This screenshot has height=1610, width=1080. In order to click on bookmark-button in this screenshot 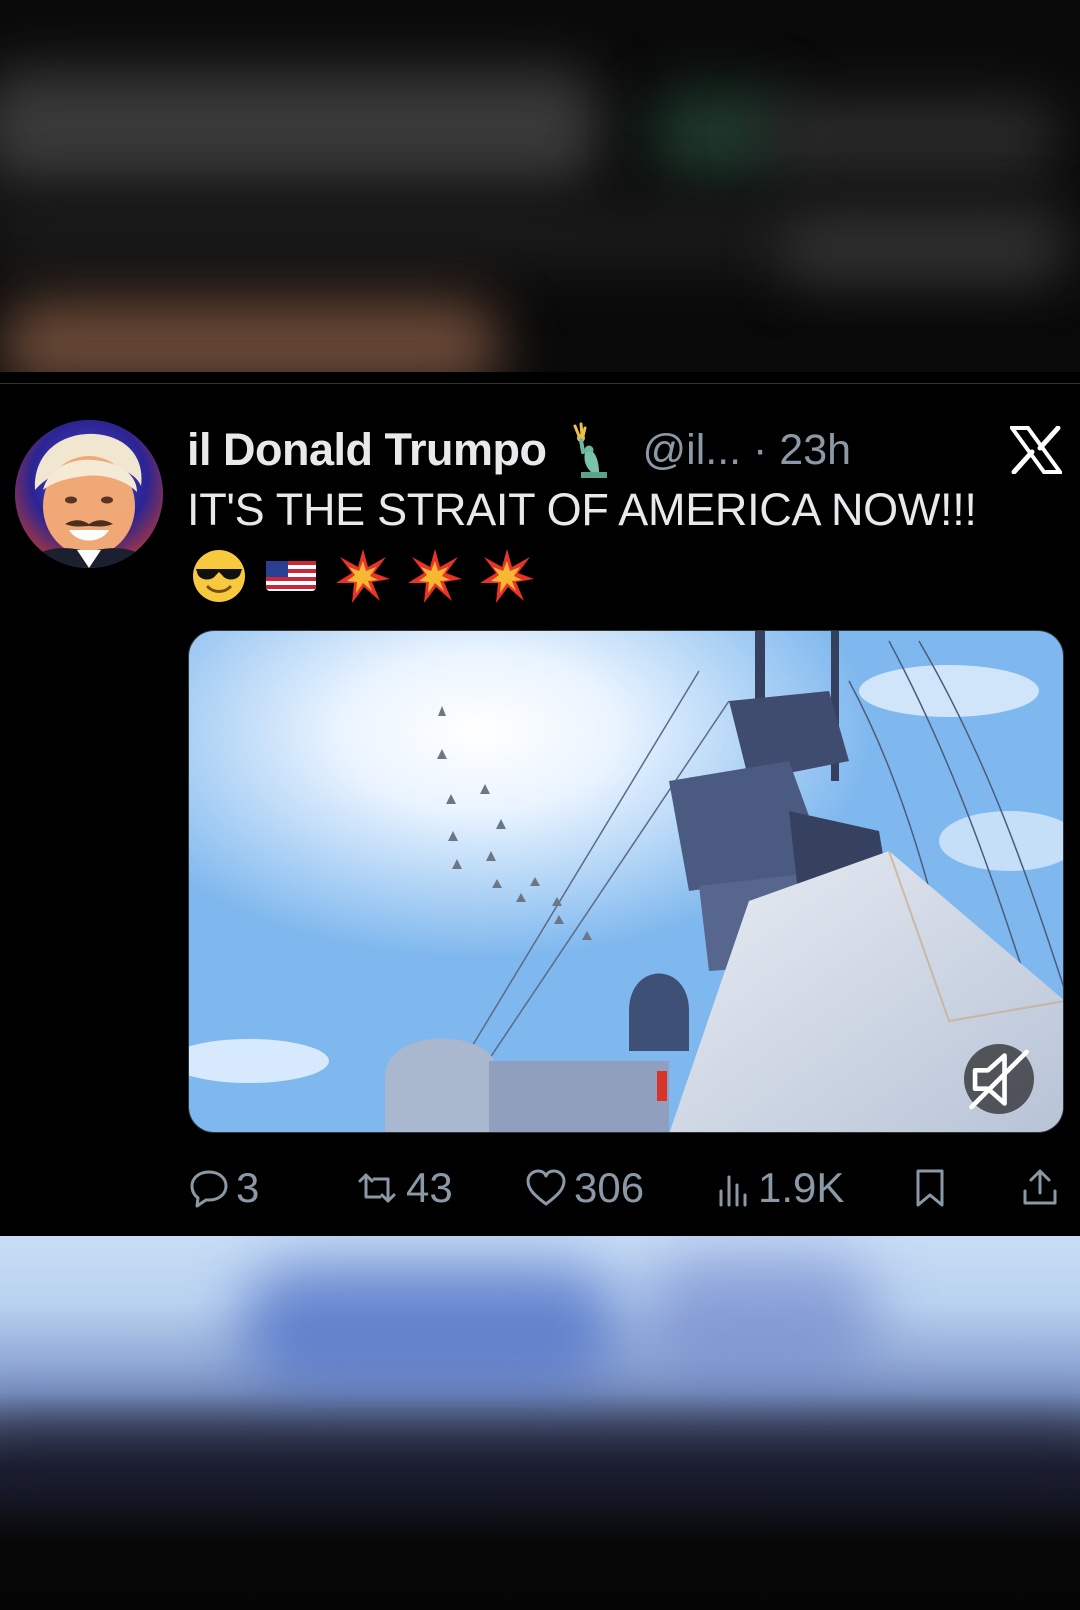, I will do `click(930, 1188)`.